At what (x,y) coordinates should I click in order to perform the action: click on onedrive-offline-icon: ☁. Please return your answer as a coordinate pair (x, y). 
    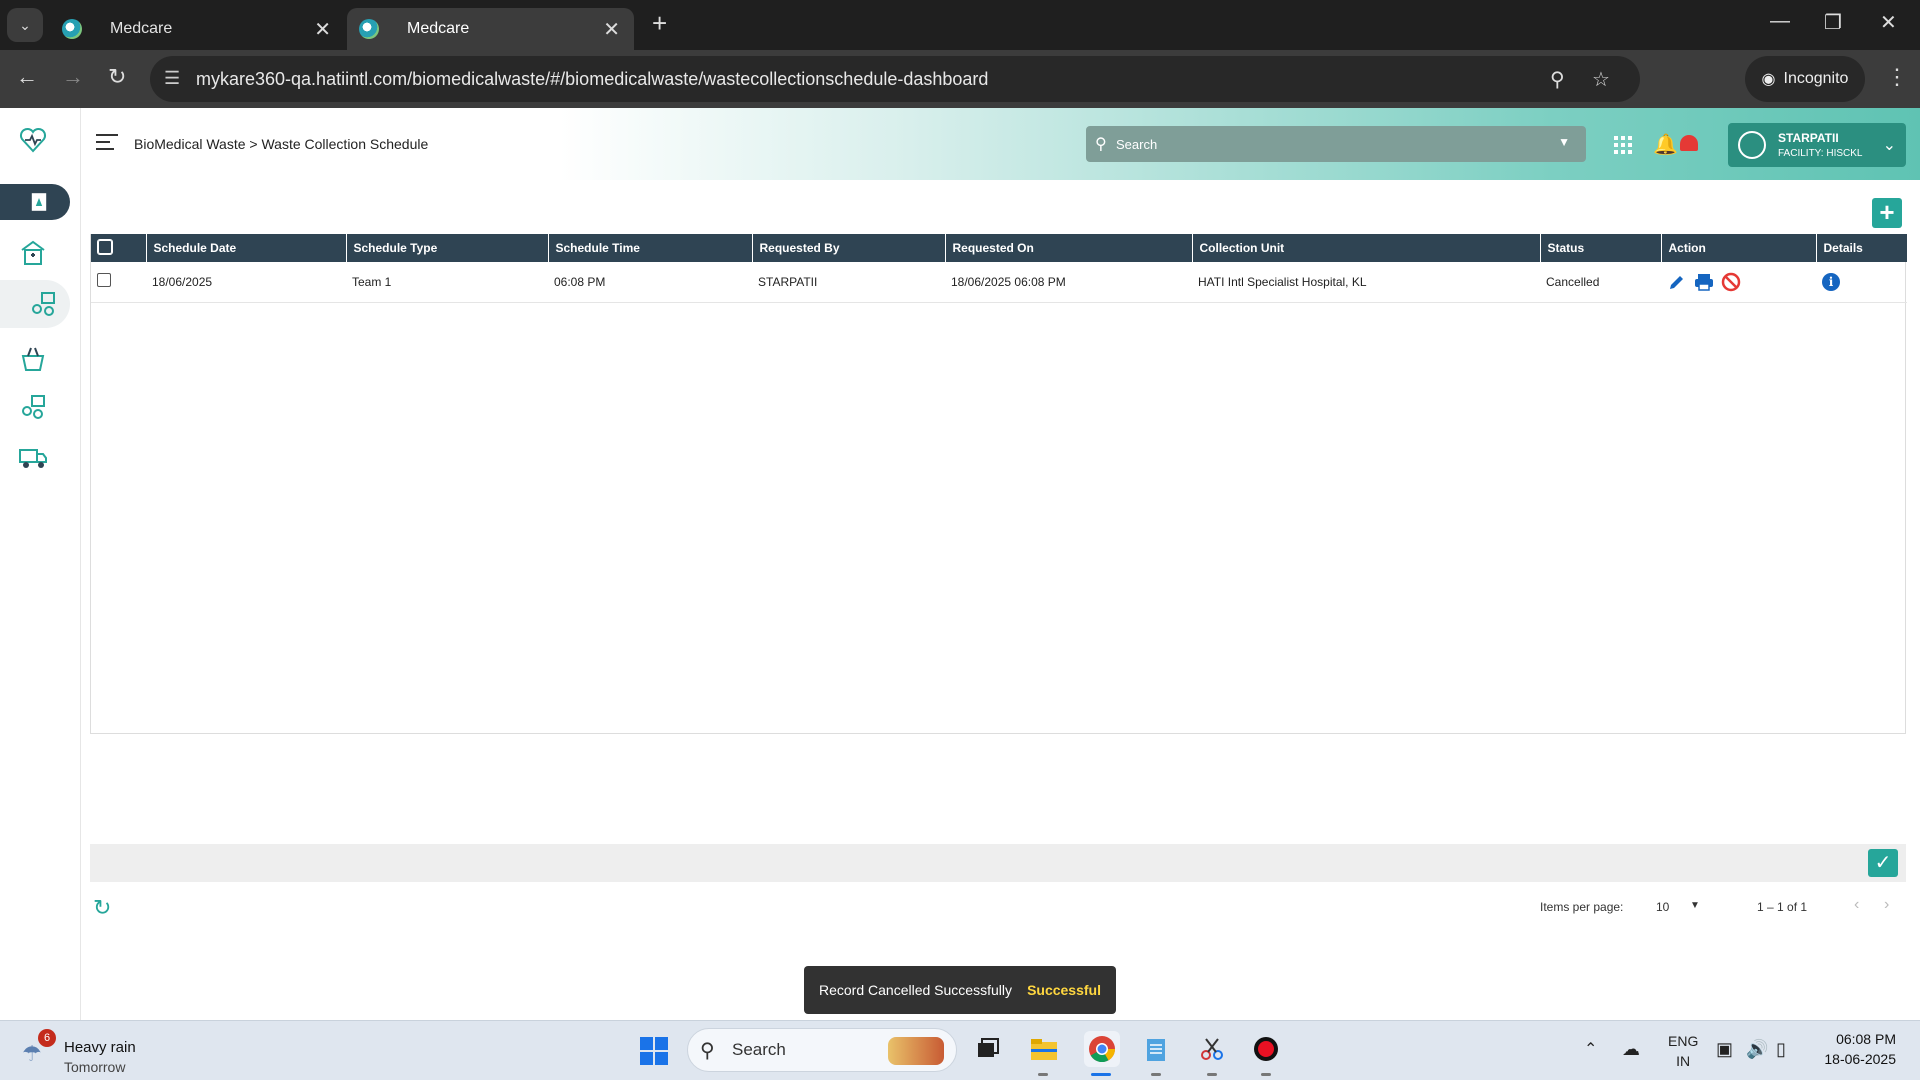
    Looking at the image, I should click on (1631, 1049).